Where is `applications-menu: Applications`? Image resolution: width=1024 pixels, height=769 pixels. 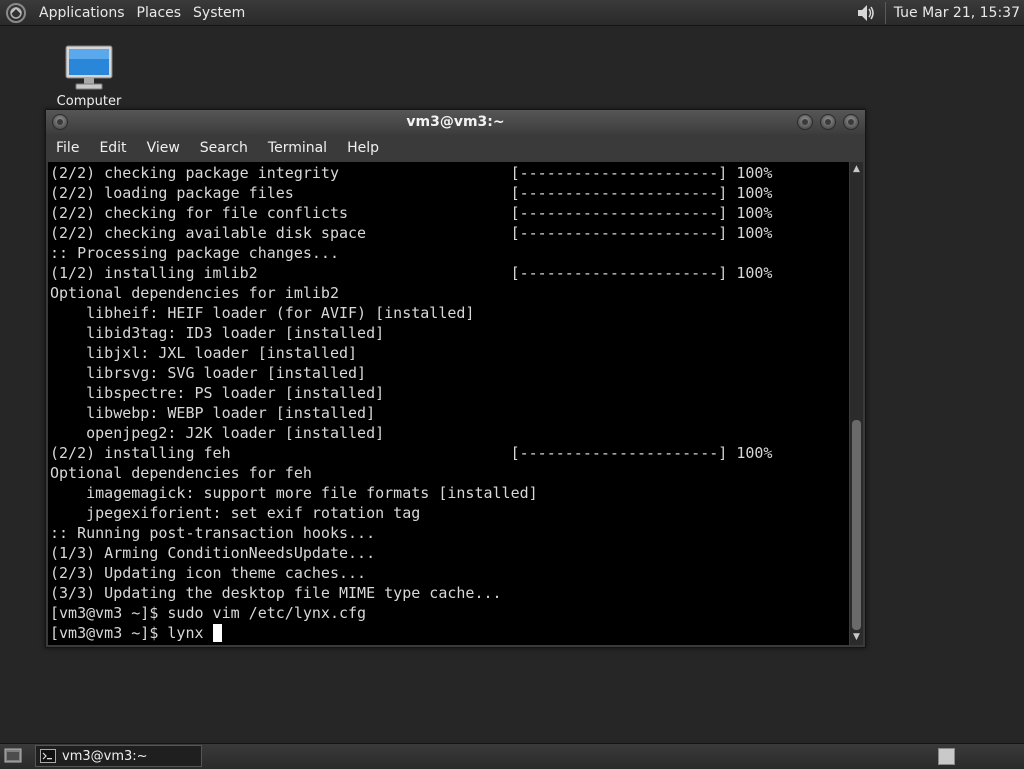 applications-menu: Applications is located at coordinates (82, 13).